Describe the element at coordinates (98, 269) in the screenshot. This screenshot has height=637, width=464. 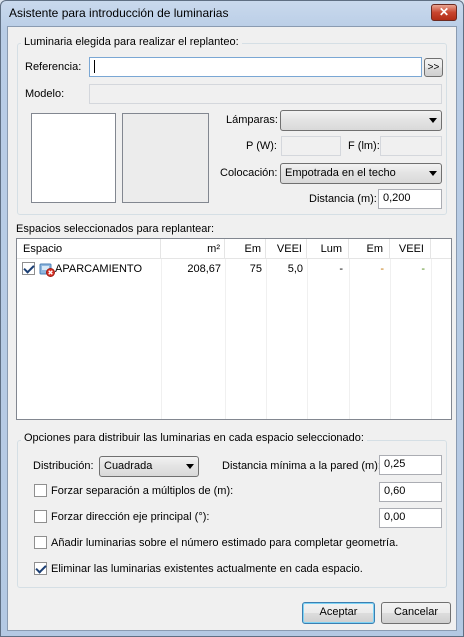
I see `row-name: APARCAMIENTO` at that location.